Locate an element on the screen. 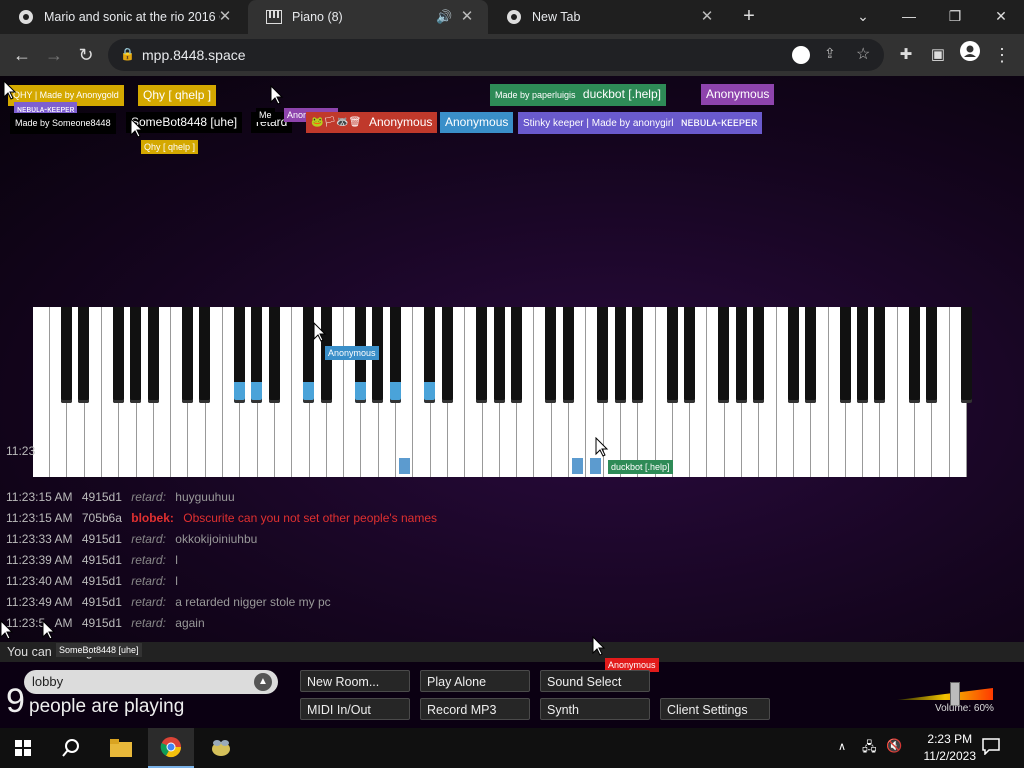 The height and width of the screenshot is (768, 1024). lock-icon: 🔒 is located at coordinates (127, 54).